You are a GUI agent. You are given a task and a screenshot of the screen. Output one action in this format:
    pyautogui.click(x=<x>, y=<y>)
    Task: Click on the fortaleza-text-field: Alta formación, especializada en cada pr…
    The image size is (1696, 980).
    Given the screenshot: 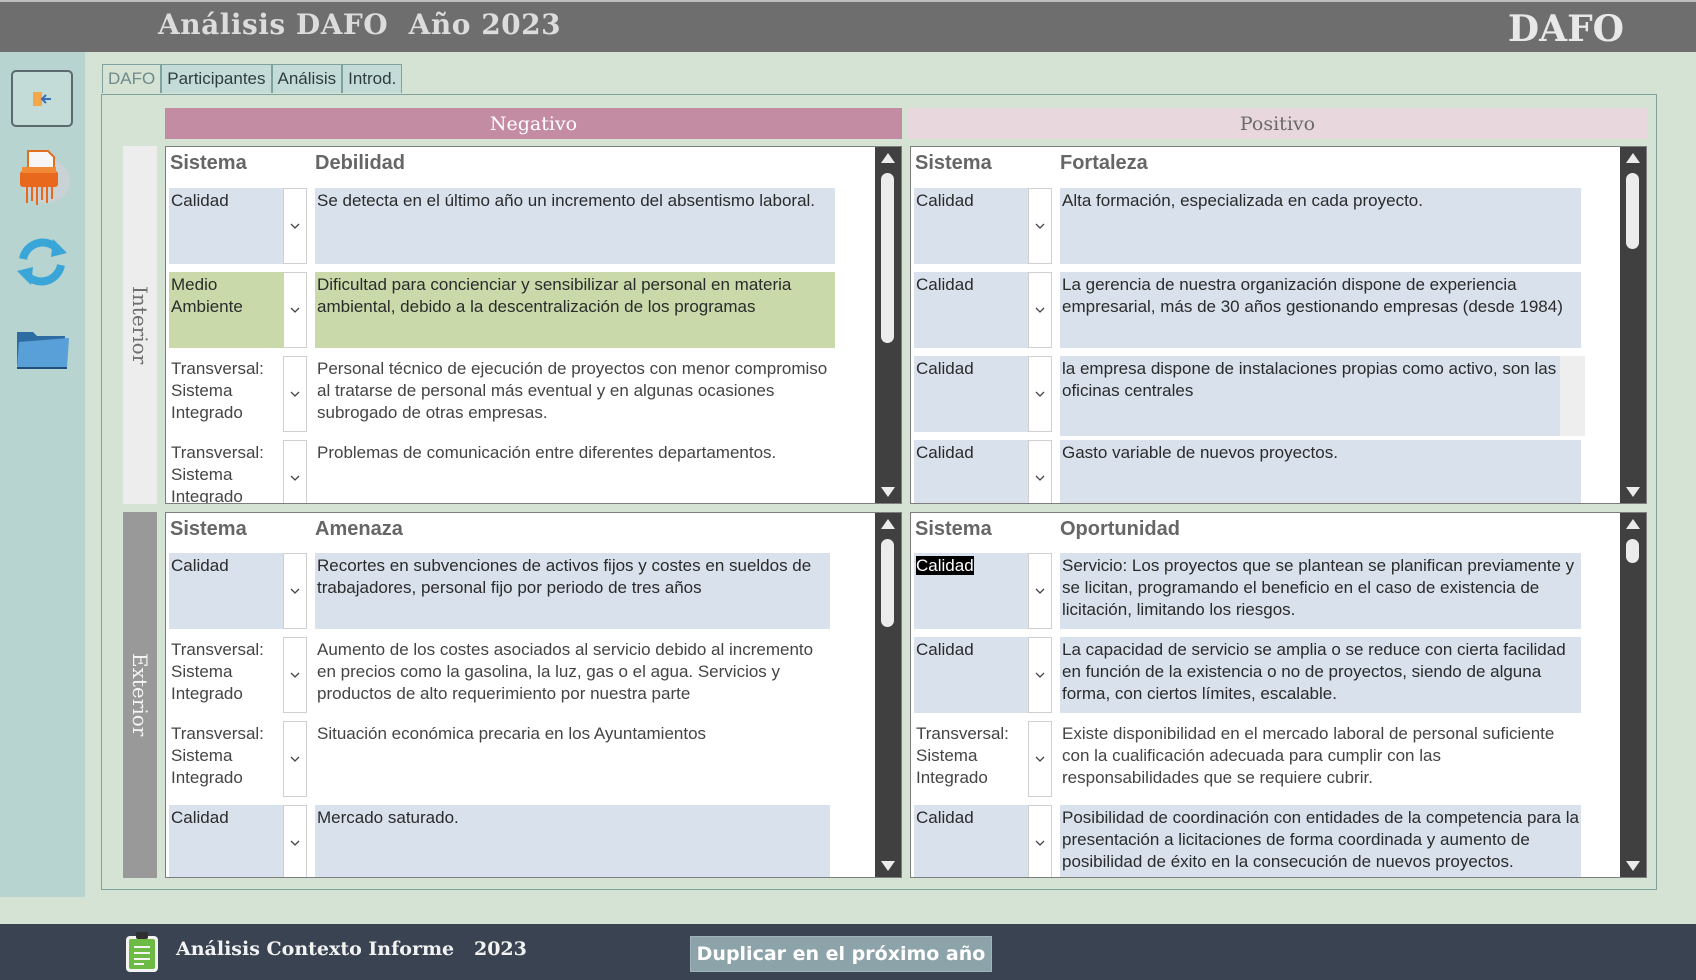 What is the action you would take?
    pyautogui.click(x=1320, y=226)
    